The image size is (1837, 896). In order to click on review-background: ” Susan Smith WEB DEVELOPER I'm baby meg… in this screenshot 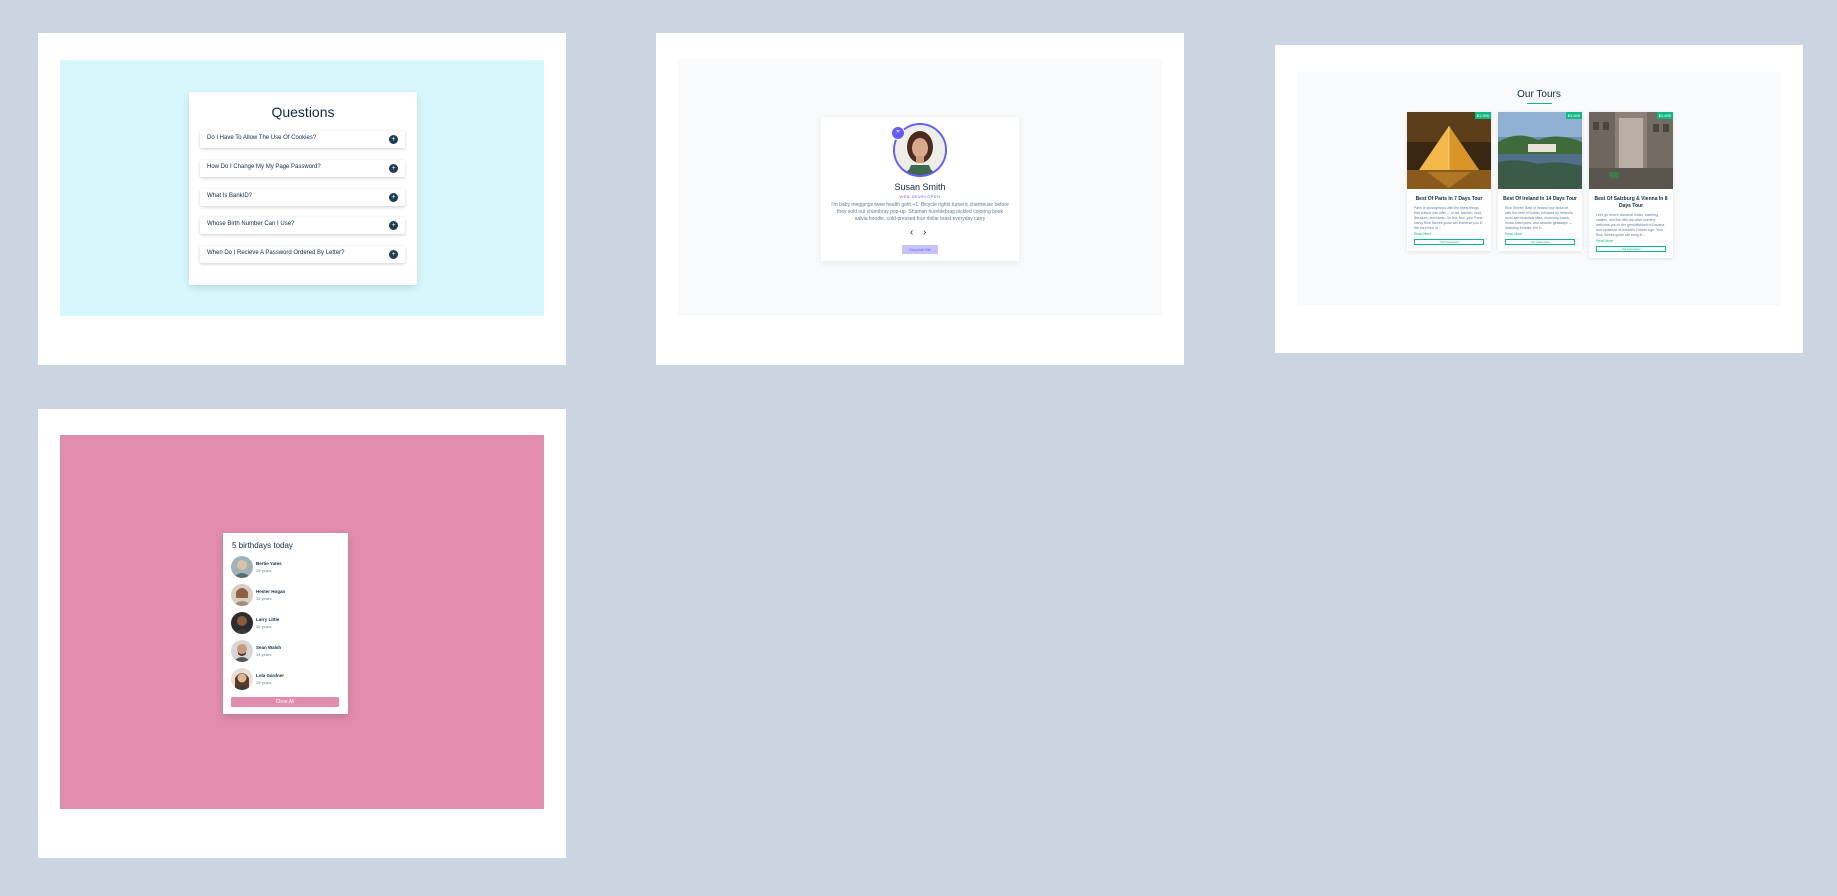, I will do `click(920, 187)`.